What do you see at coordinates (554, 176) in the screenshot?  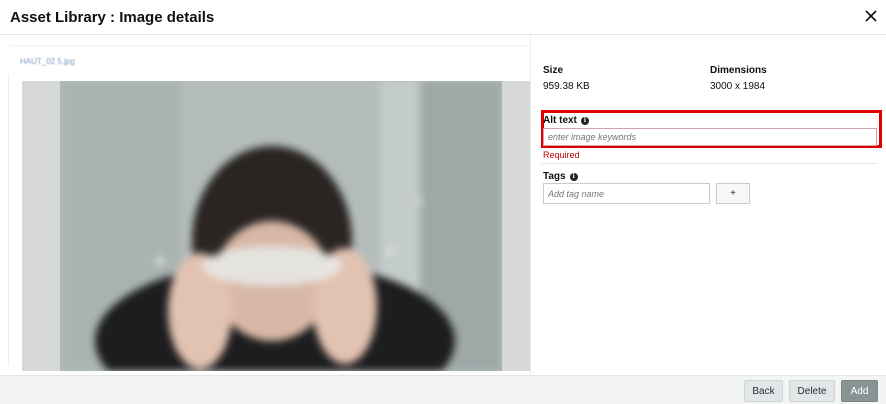 I see `tags-label: Tags` at bounding box center [554, 176].